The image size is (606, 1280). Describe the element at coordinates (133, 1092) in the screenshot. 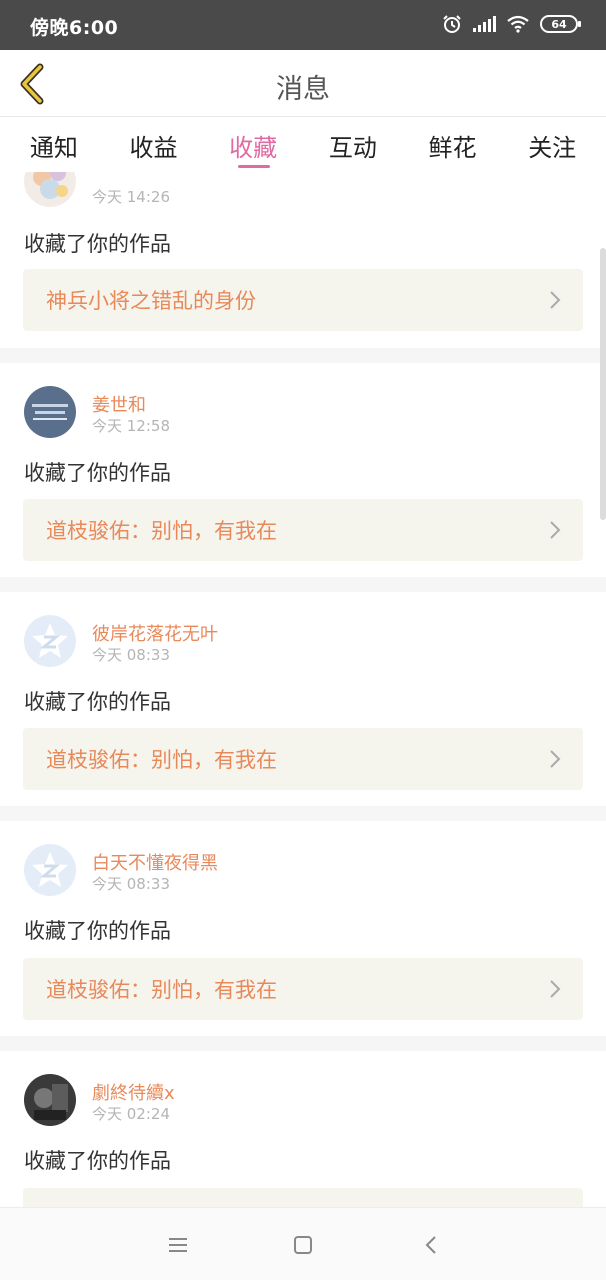

I see `username: 劇終待續x` at that location.